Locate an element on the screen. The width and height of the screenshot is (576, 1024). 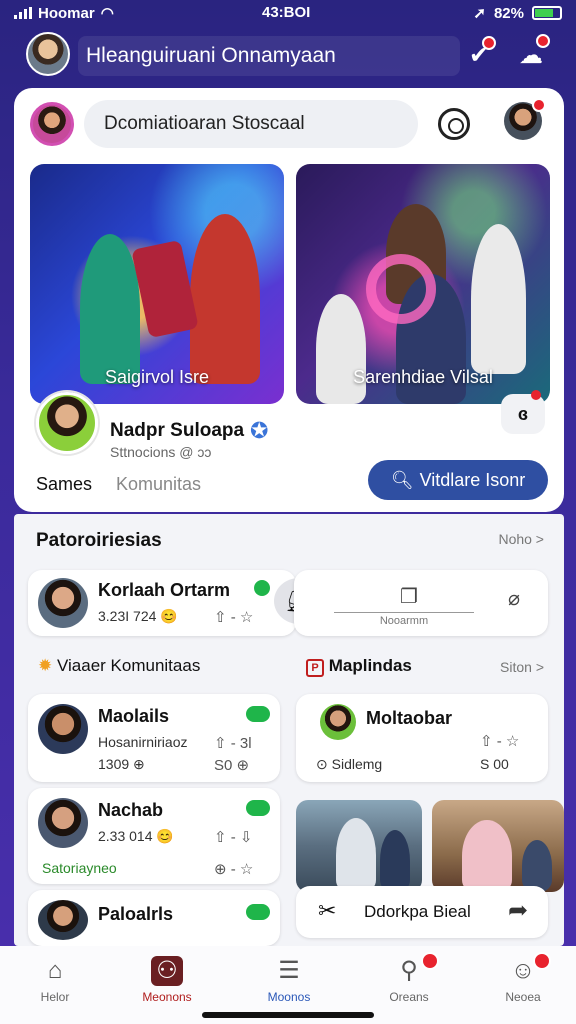
banner-action-button: ɞ is located at coordinates (523, 412).